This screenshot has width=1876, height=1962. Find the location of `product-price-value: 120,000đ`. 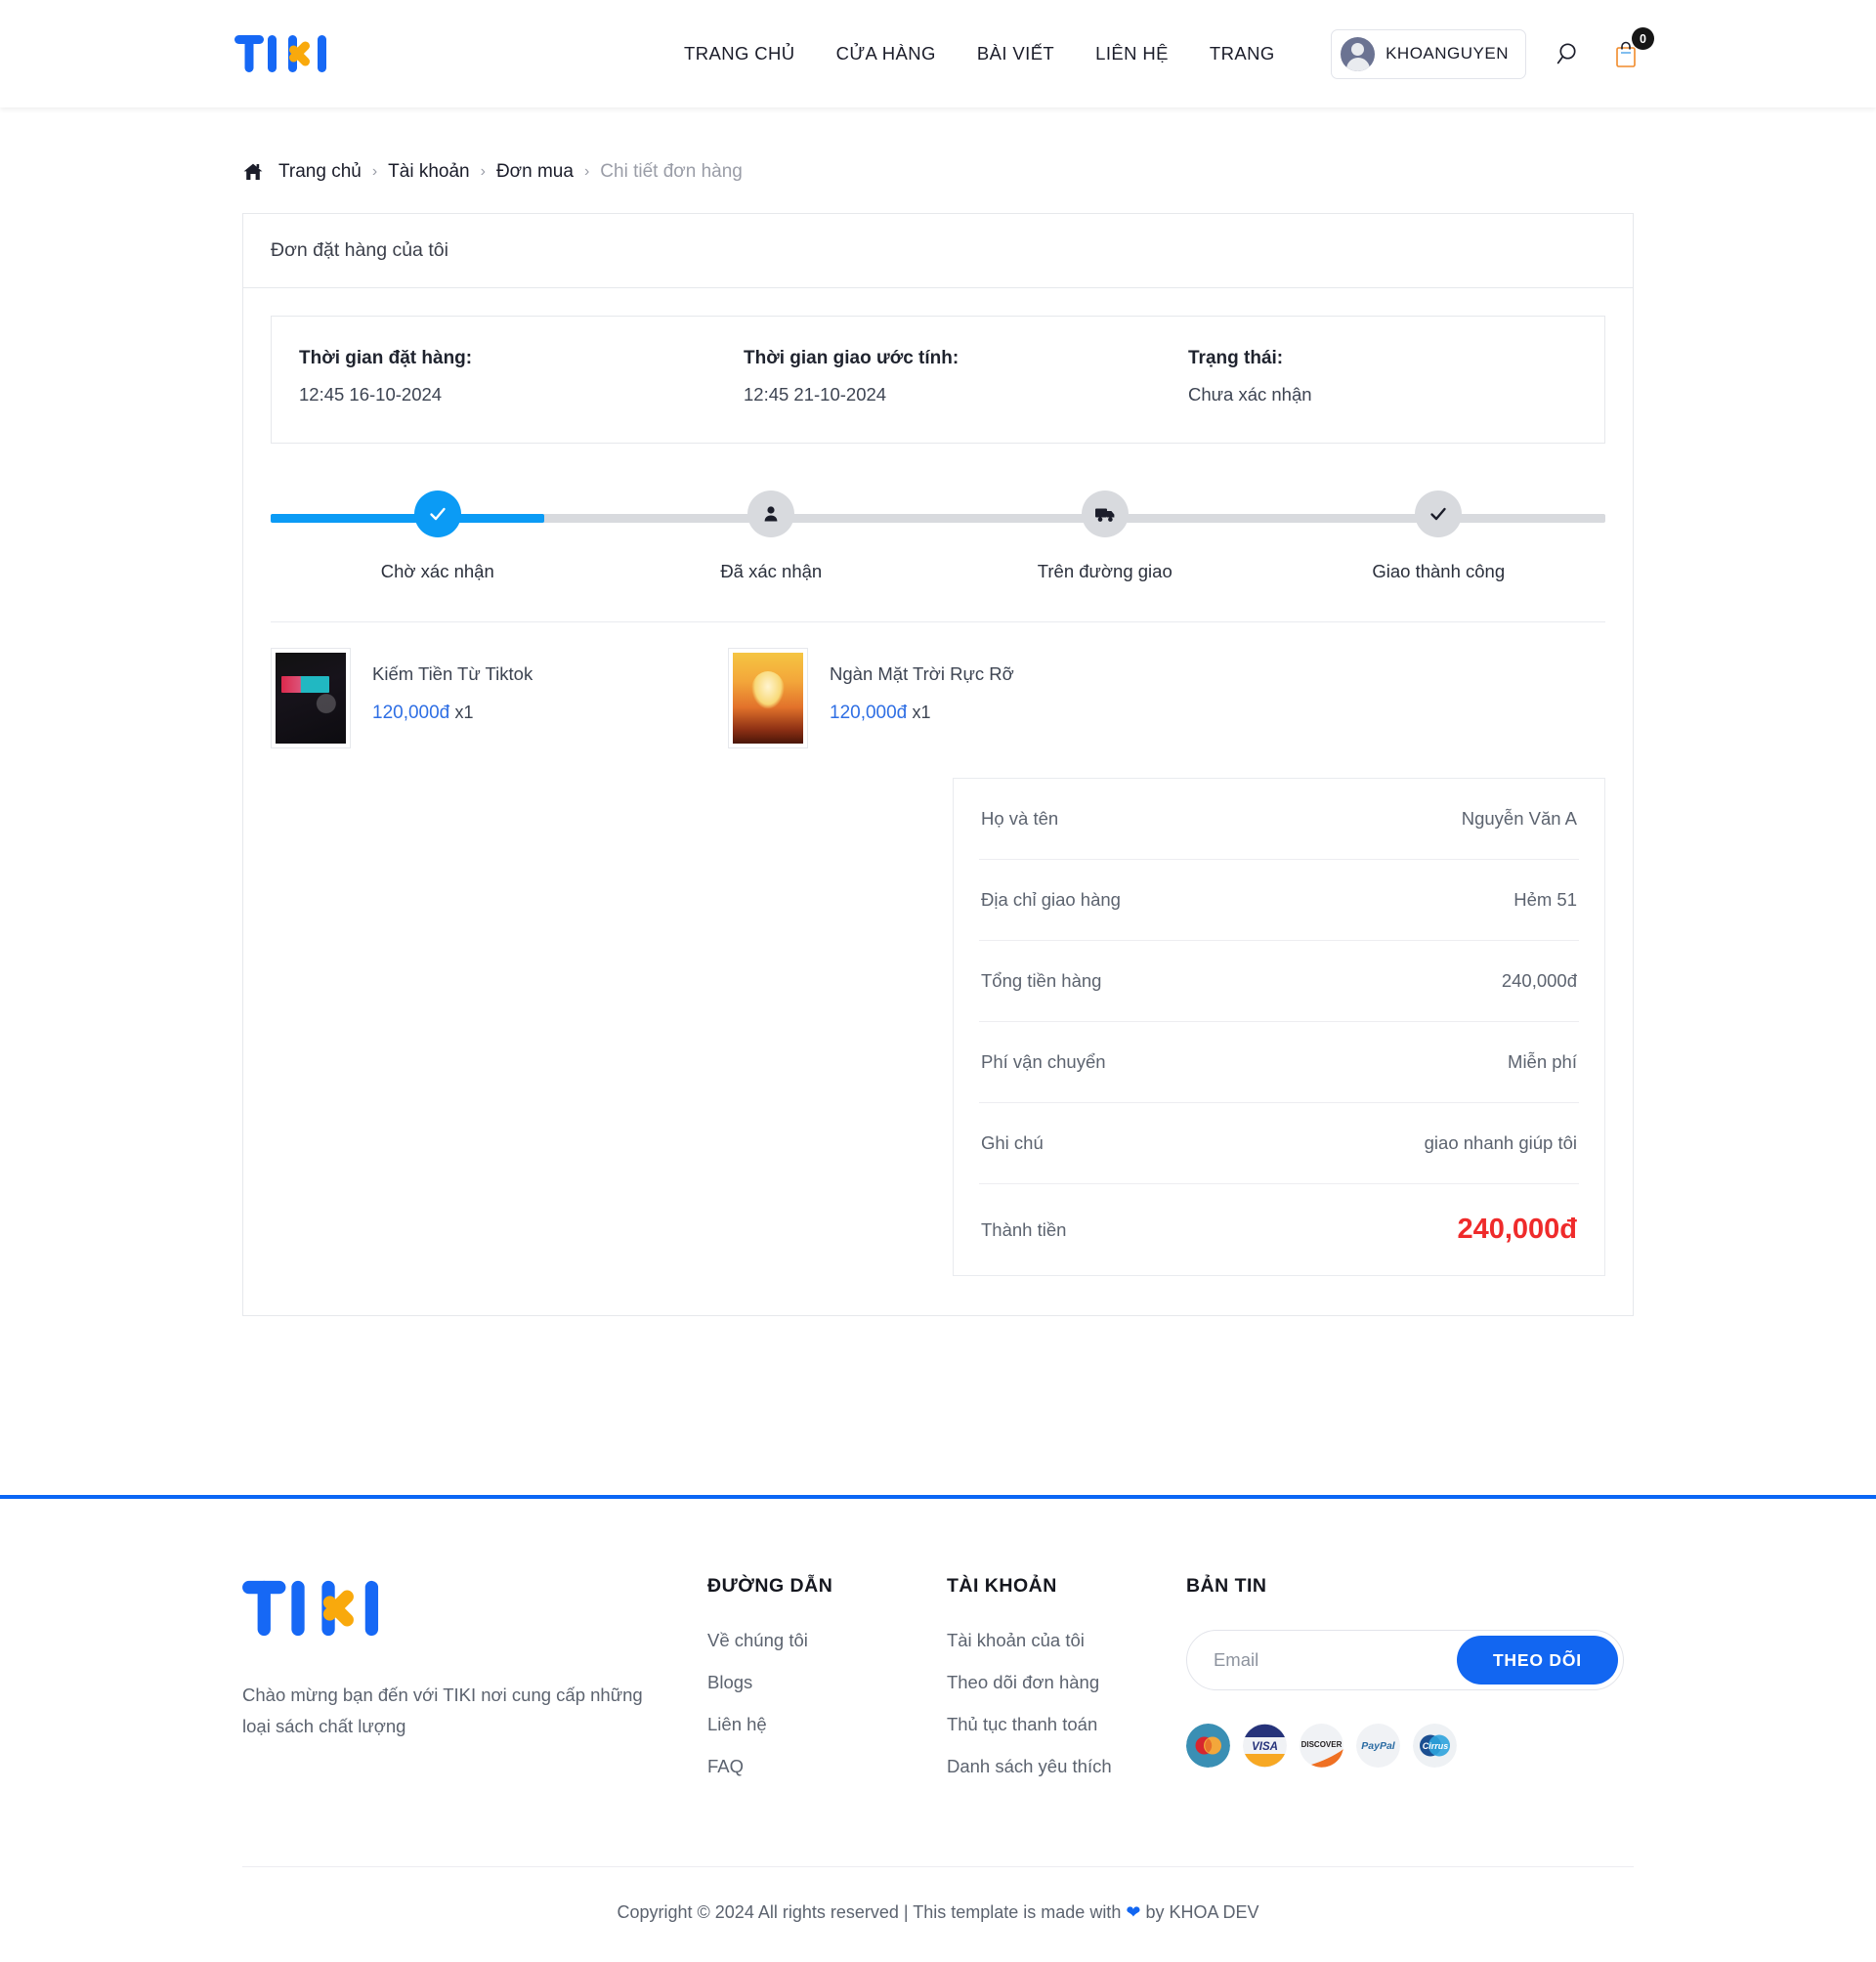

product-price-value: 120,000đ is located at coordinates (869, 713).